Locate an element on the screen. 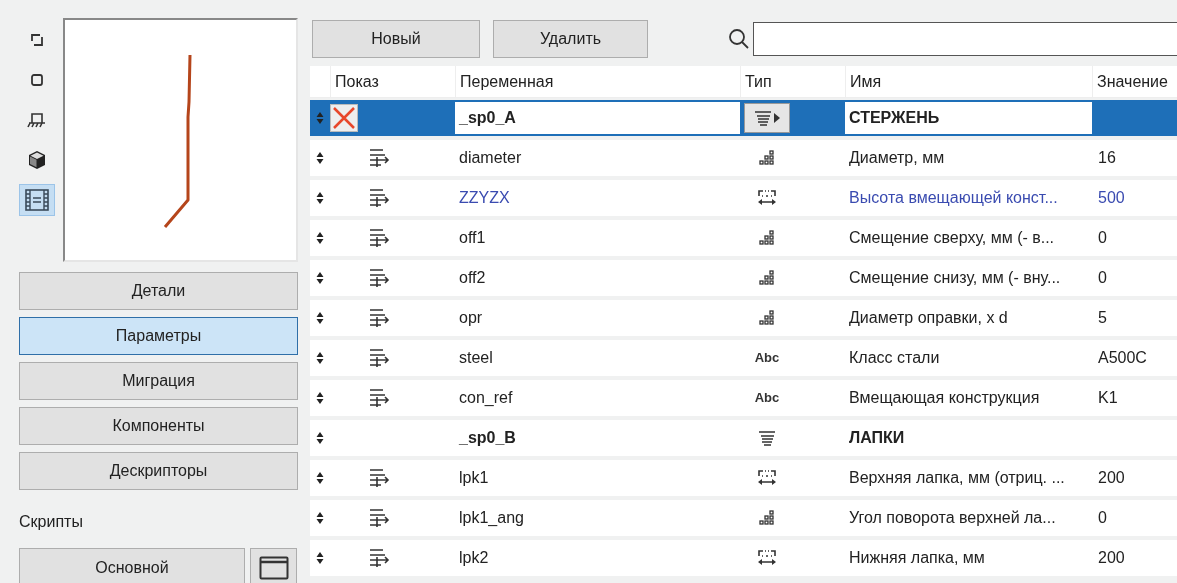 This screenshot has height=583, width=1177. variable-cell-text: off1 is located at coordinates (472, 238).